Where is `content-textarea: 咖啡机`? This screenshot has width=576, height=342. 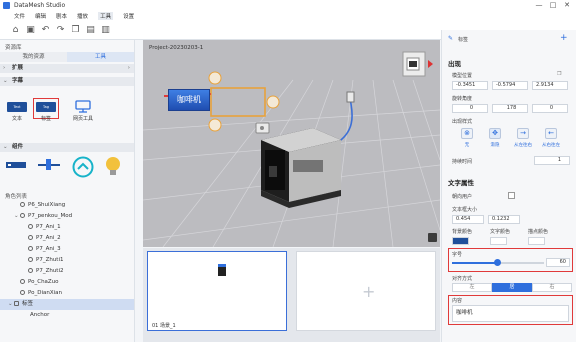
content-textarea: 咖啡机 is located at coordinates (510, 313).